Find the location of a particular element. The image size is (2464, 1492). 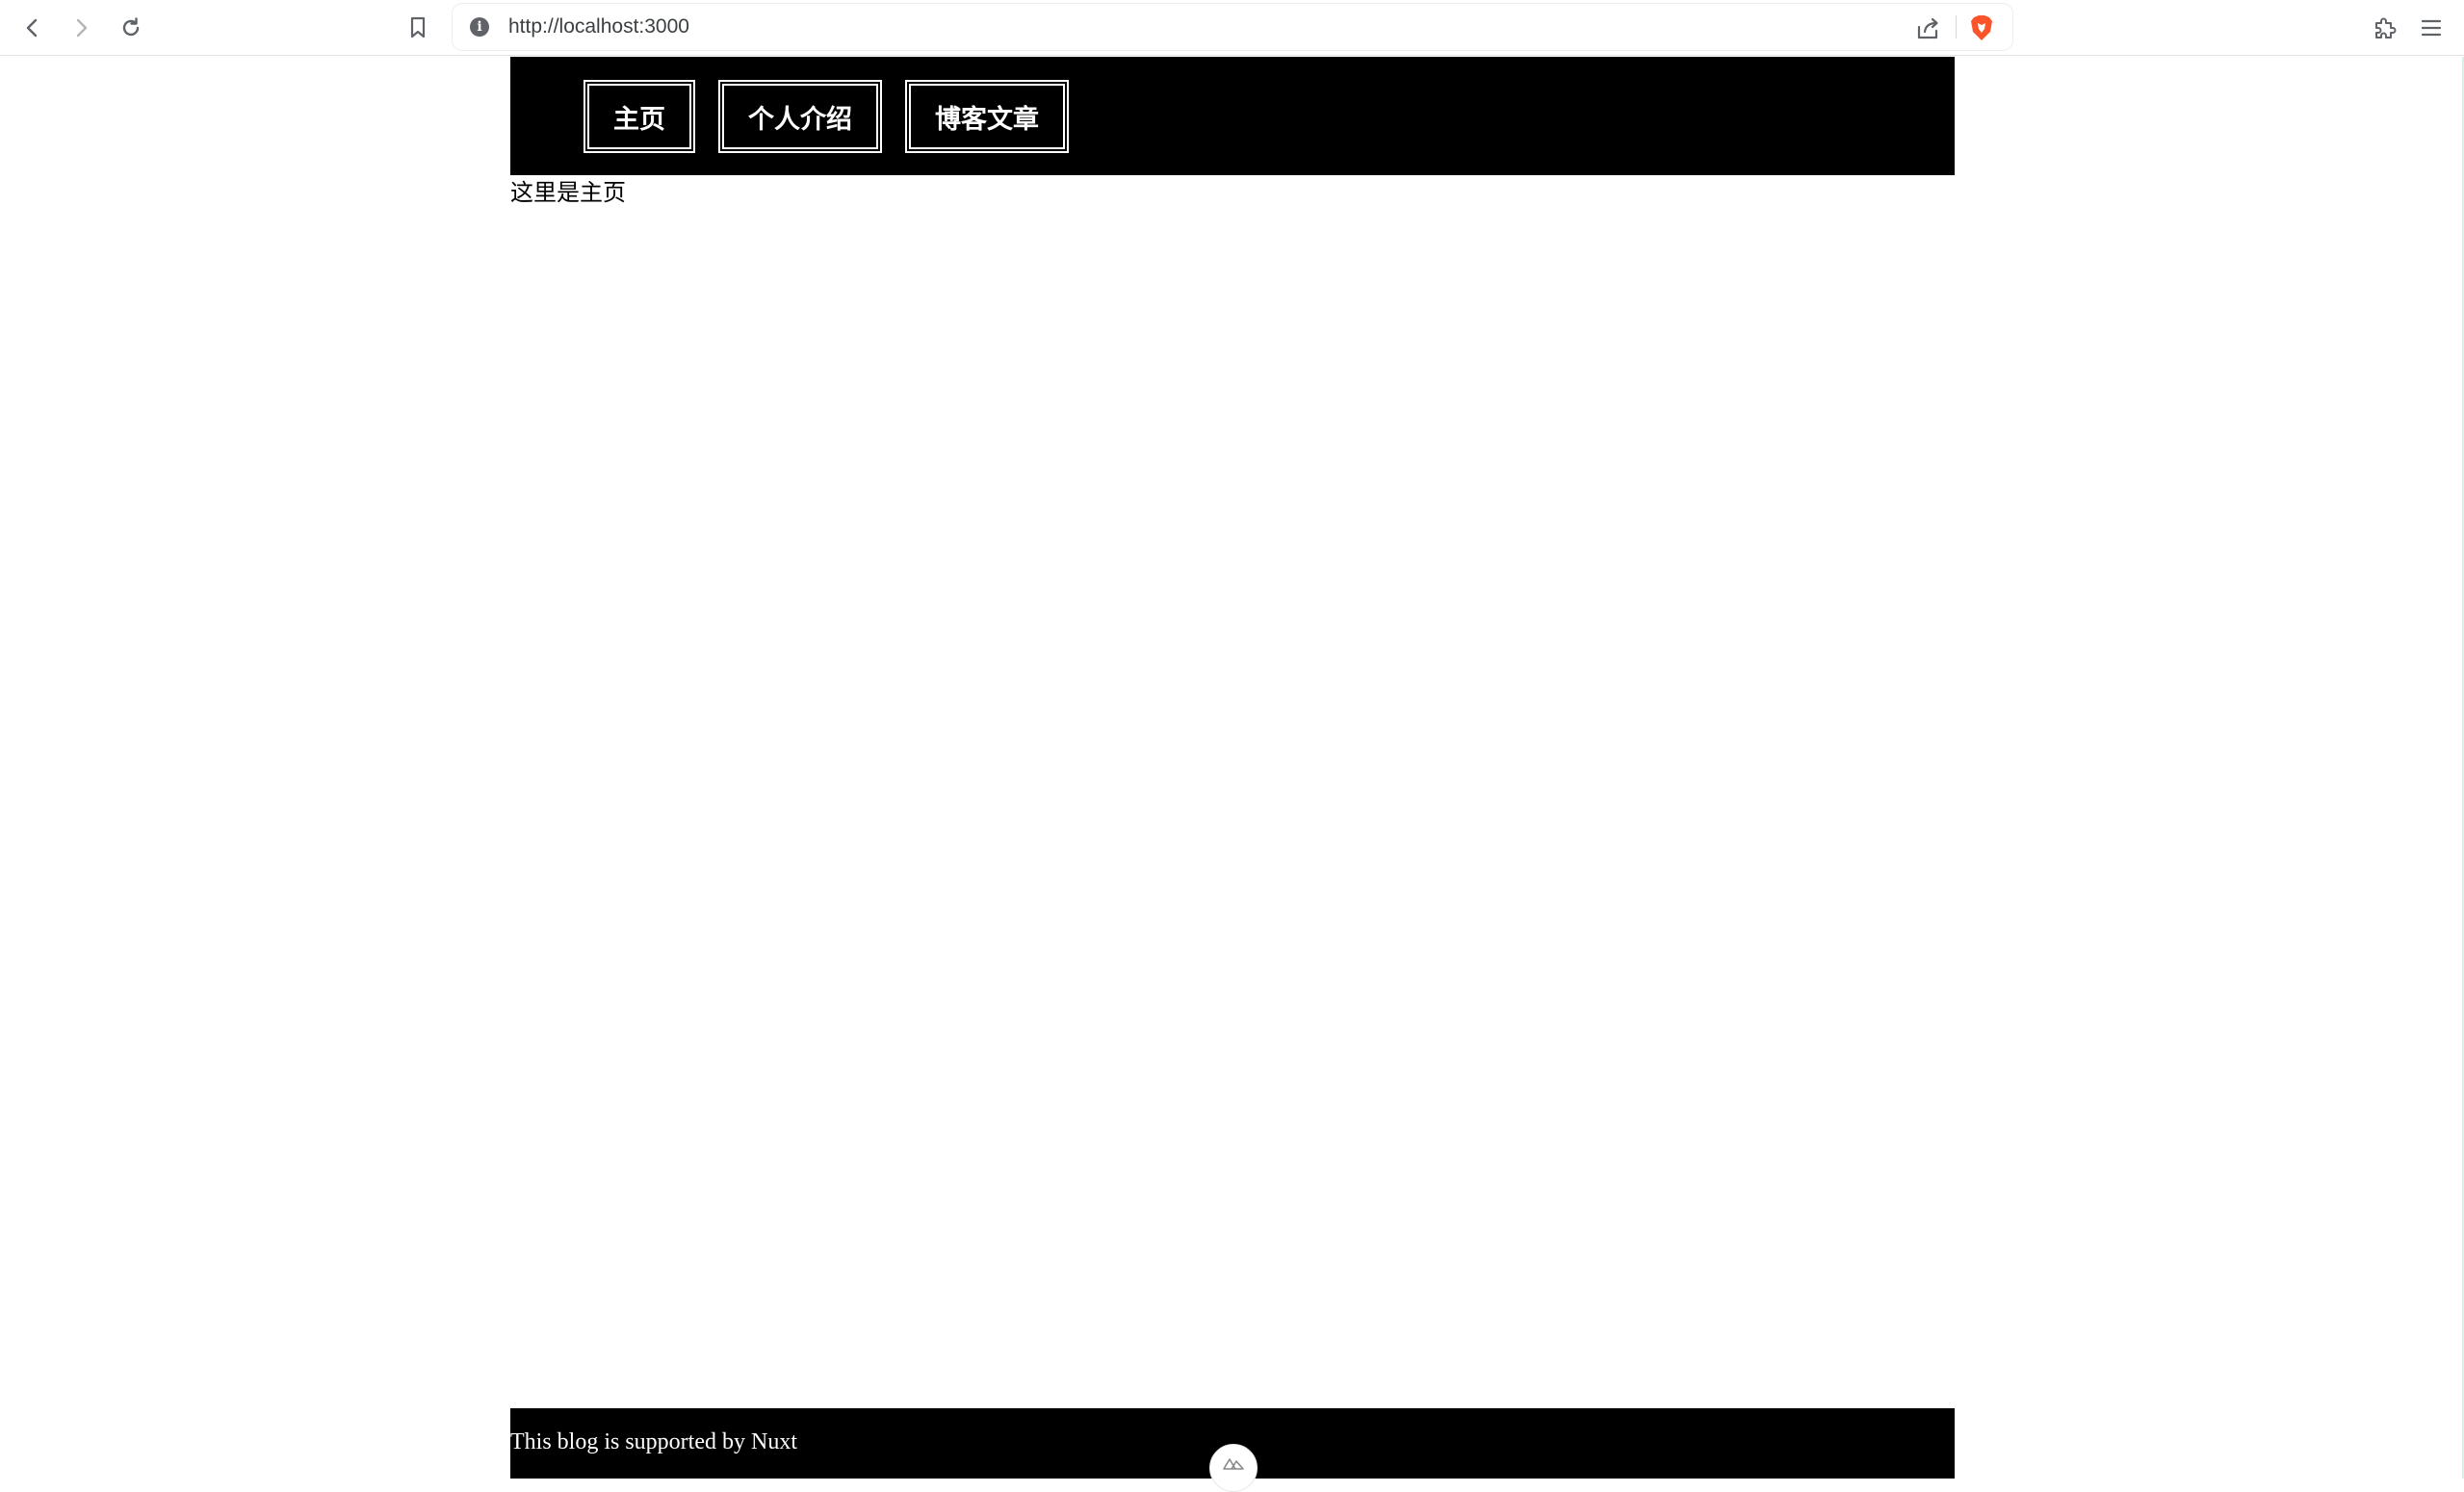

site-header: 主页 个人介绍 博客文章 is located at coordinates (1232, 116).